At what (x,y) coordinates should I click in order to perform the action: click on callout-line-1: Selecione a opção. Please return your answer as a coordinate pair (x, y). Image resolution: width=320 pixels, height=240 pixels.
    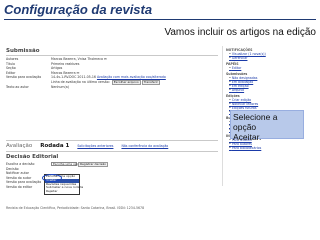
    Looking at the image, I should click on (255, 122).